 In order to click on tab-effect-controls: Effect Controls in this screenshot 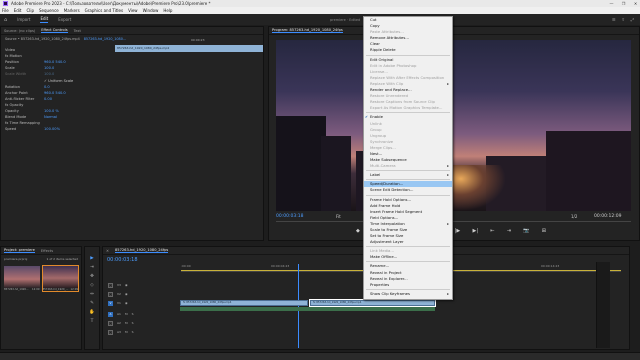, I will do `click(54, 30)`.